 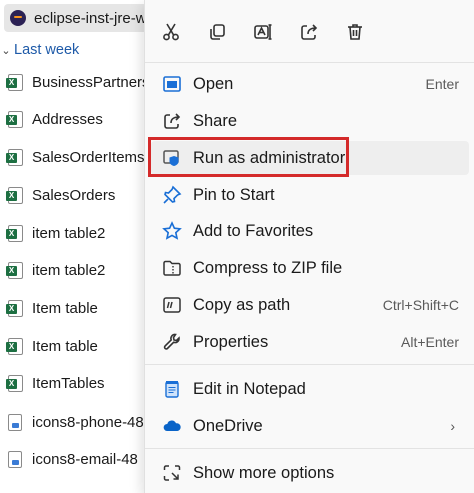 What do you see at coordinates (92, 18) in the screenshot?
I see `file-name: eclipse-inst-jre-wi` at bounding box center [92, 18].